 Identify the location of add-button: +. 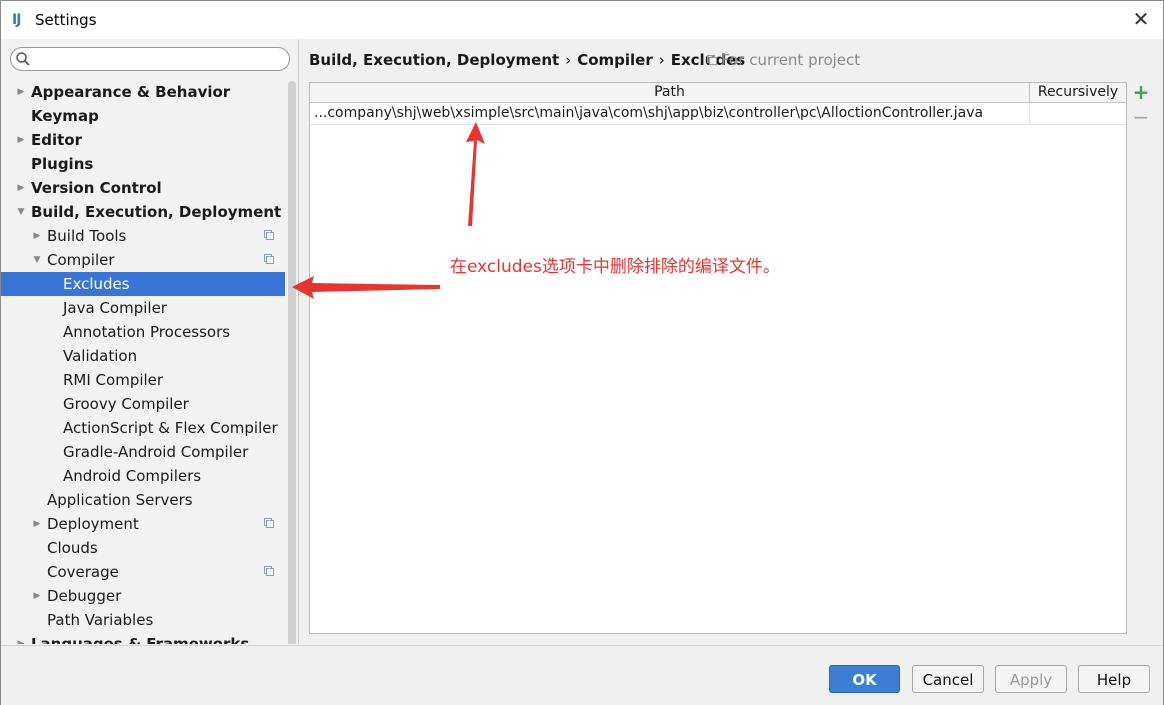
(1141, 92).